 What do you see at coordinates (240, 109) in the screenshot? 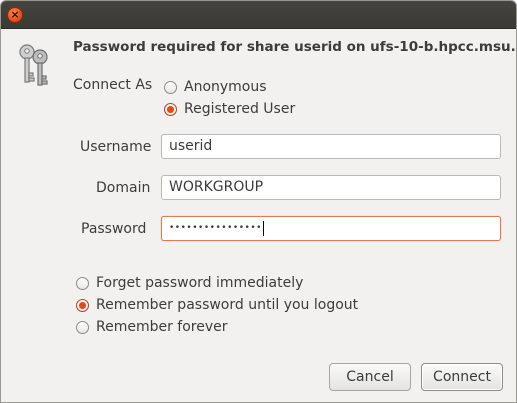
I see `radio-registered-user-label: Registered User` at bounding box center [240, 109].